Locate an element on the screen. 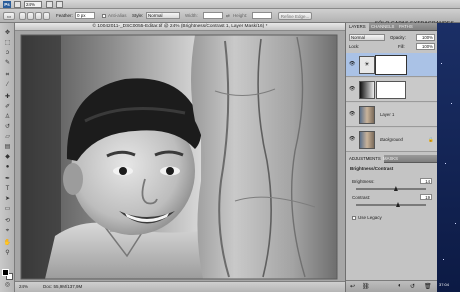 The width and height of the screenshot is (460, 292). dodge-tool-icon: ● is located at coordinates (7, 167).